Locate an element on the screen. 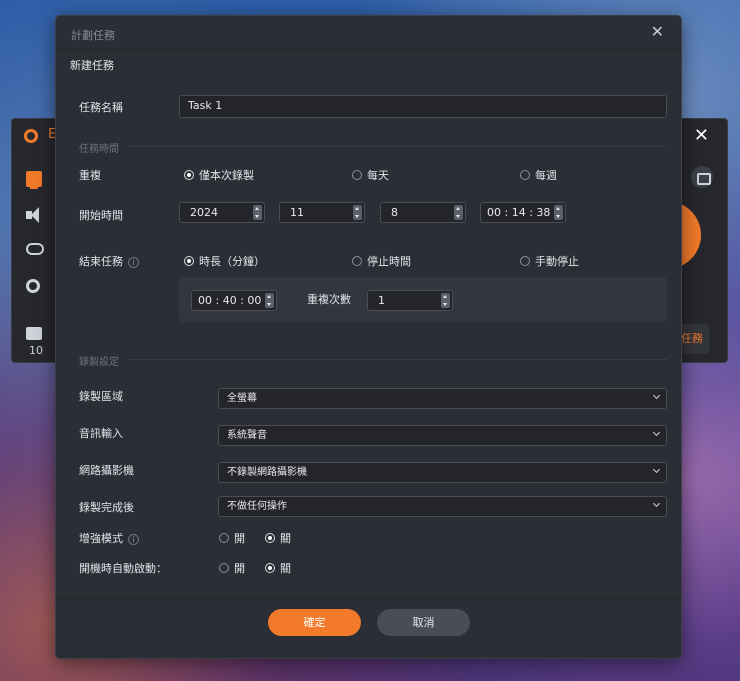  auto-start-off: 關 is located at coordinates (278, 568).